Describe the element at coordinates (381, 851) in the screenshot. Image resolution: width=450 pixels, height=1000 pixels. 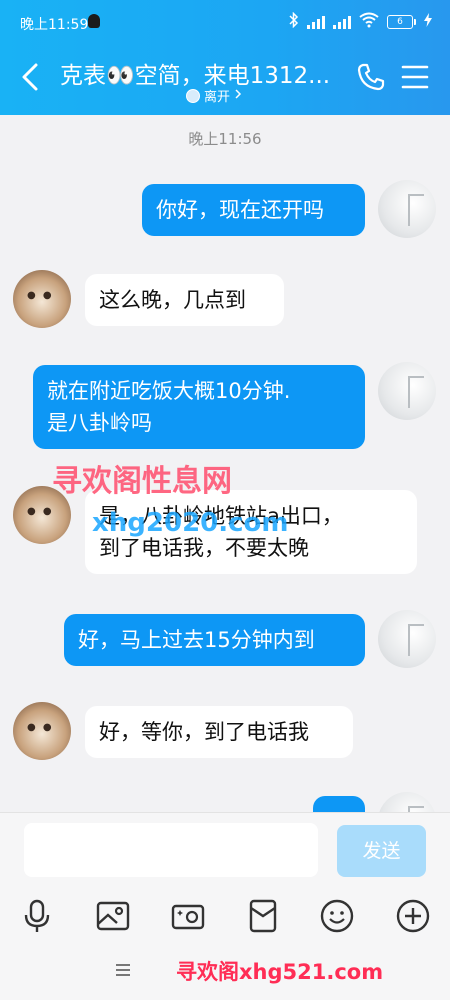
I see `send-button: 发送` at that location.